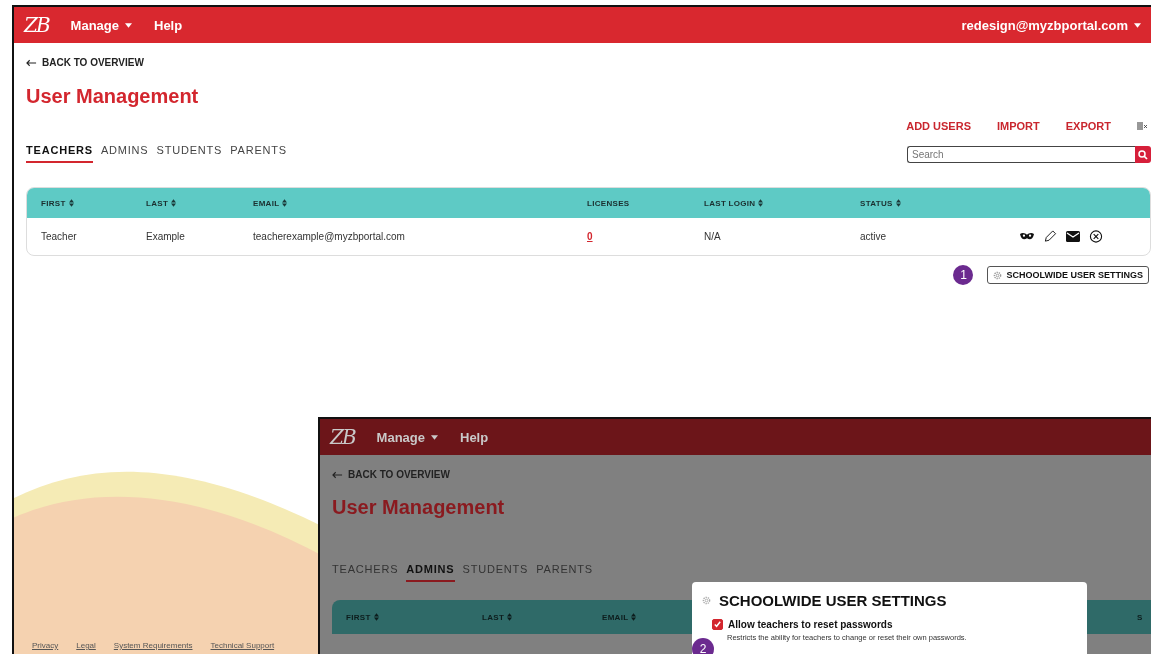 The width and height of the screenshot is (1151, 654). I want to click on search-field: Search, so click(1021, 154).